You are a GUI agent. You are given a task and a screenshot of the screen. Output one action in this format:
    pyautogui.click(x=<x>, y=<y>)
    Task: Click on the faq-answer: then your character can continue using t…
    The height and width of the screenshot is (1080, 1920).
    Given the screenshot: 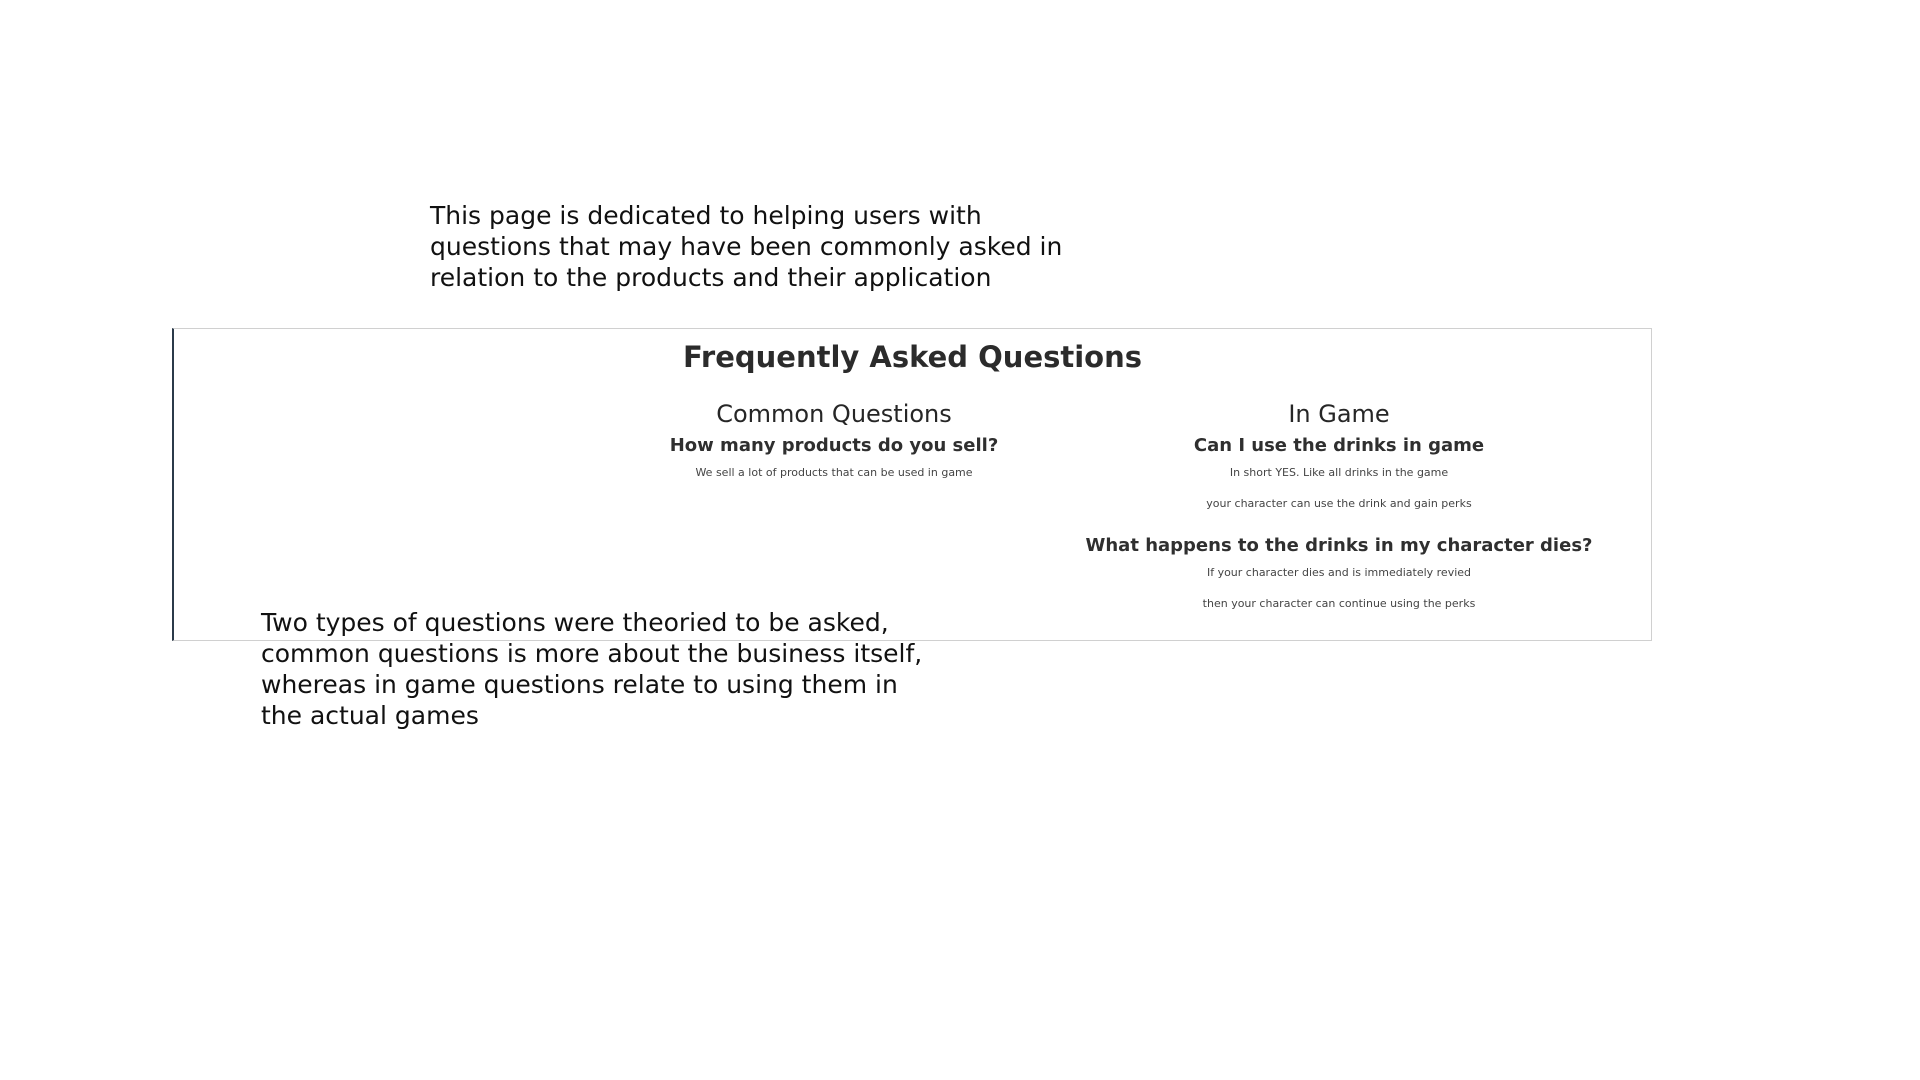 What is the action you would take?
    pyautogui.click(x=1339, y=603)
    